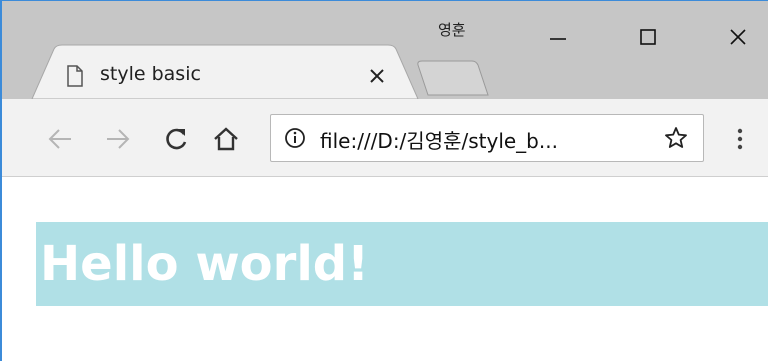  What do you see at coordinates (452, 78) in the screenshot?
I see `new-tab-button` at bounding box center [452, 78].